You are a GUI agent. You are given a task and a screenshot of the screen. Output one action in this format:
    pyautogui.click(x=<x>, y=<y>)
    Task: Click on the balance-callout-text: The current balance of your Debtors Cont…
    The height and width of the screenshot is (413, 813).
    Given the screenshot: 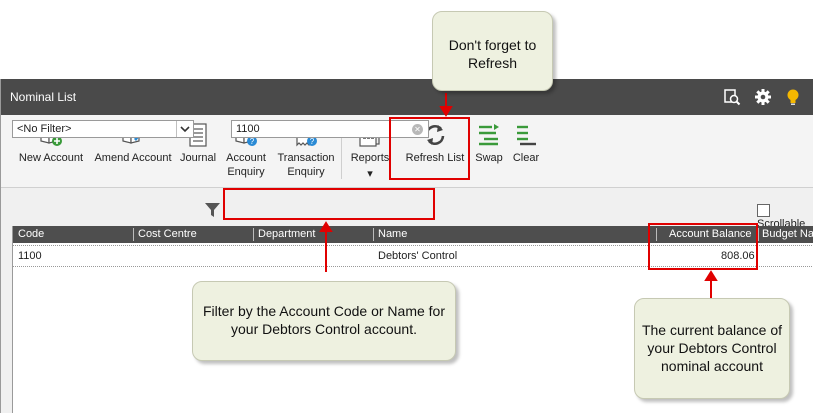 What is the action you would take?
    pyautogui.click(x=712, y=348)
    